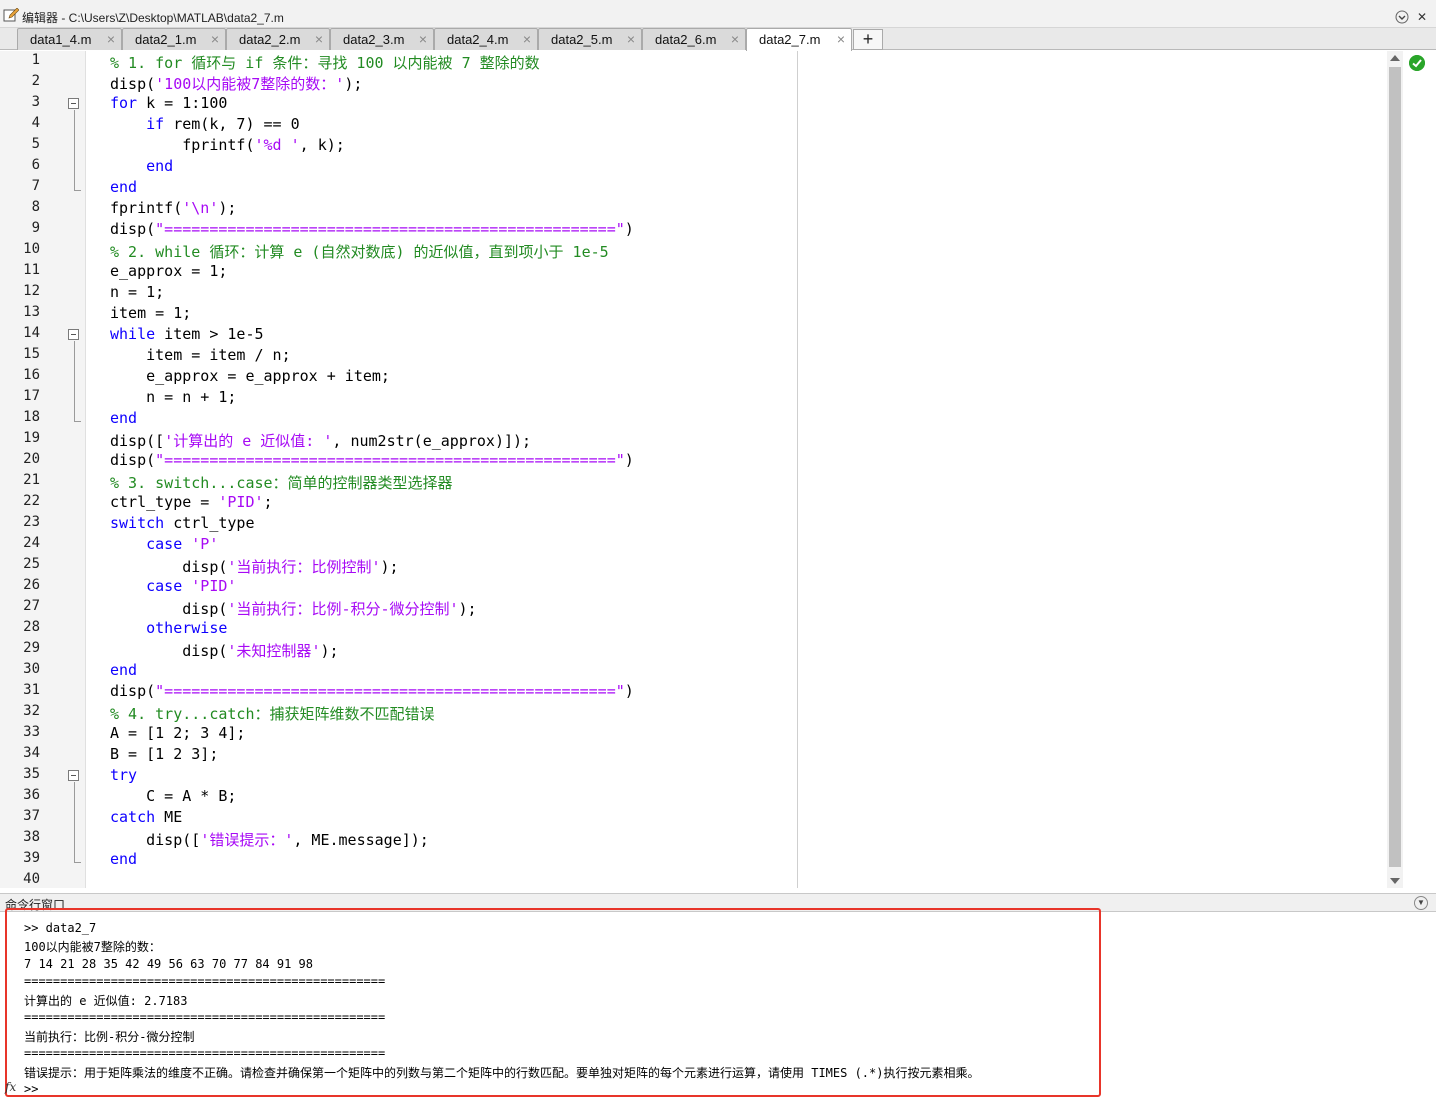  Describe the element at coordinates (61, 39) in the screenshot. I see `tab-label: data1_4.m` at that location.